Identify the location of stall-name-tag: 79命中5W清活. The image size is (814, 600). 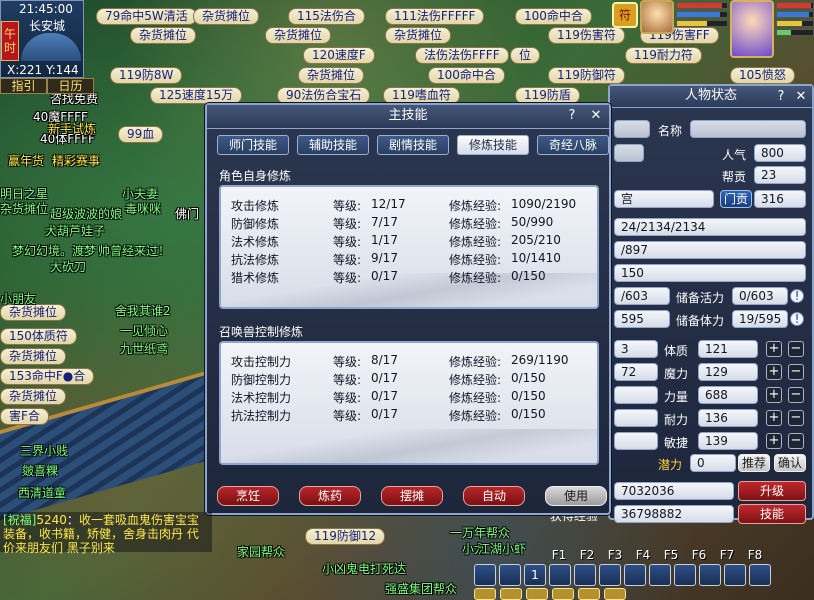
(146, 16).